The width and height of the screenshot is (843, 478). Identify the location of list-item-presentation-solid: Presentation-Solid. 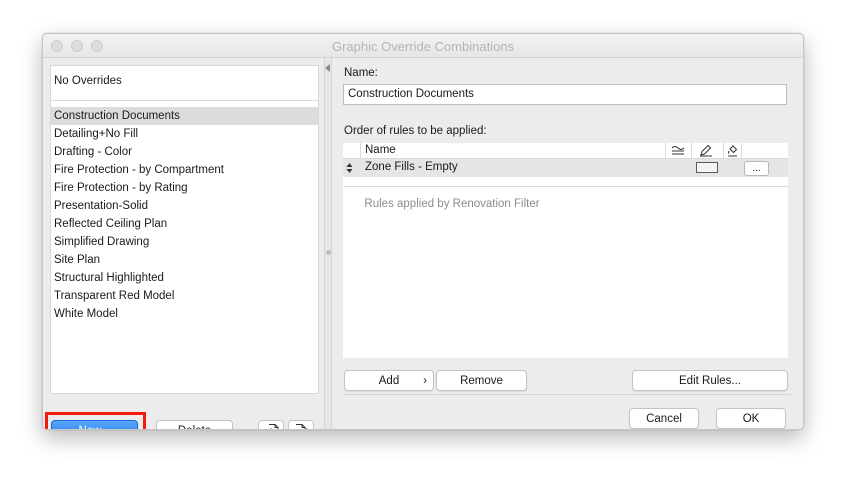
(184, 206).